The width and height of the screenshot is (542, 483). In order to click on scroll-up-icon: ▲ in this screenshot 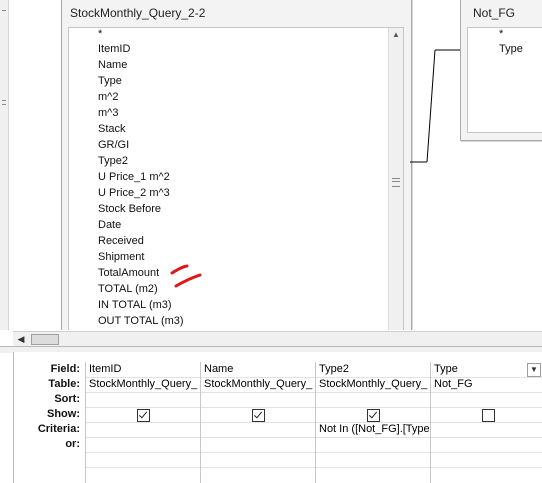, I will do `click(396, 35)`.